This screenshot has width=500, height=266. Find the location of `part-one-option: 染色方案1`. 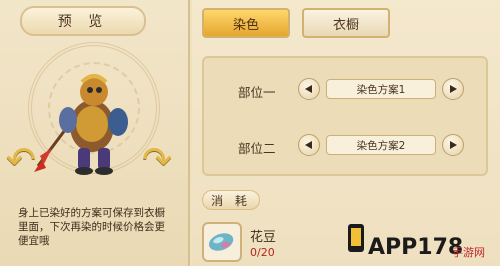

part-one-option: 染色方案1 is located at coordinates (381, 89).